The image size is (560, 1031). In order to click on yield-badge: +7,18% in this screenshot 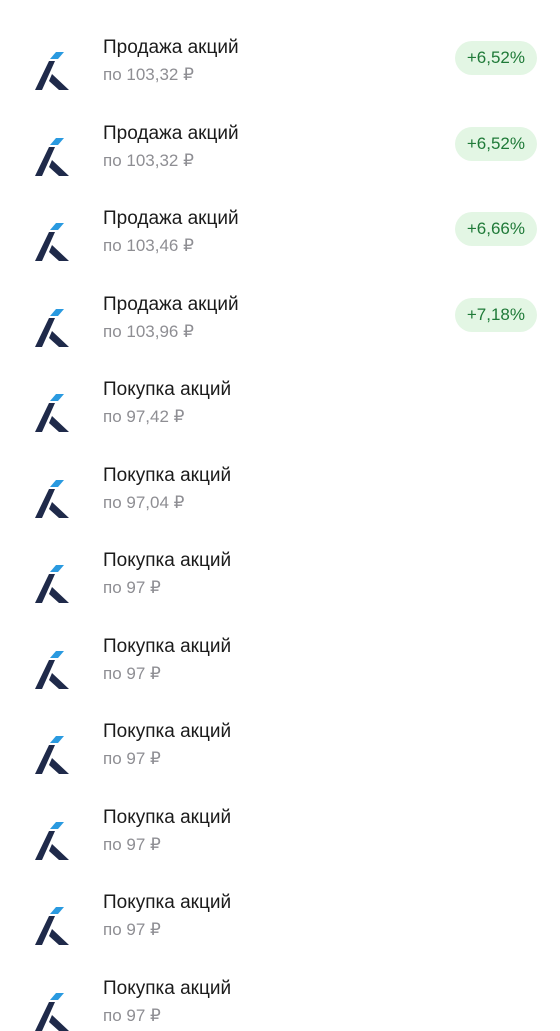, I will do `click(495, 315)`.